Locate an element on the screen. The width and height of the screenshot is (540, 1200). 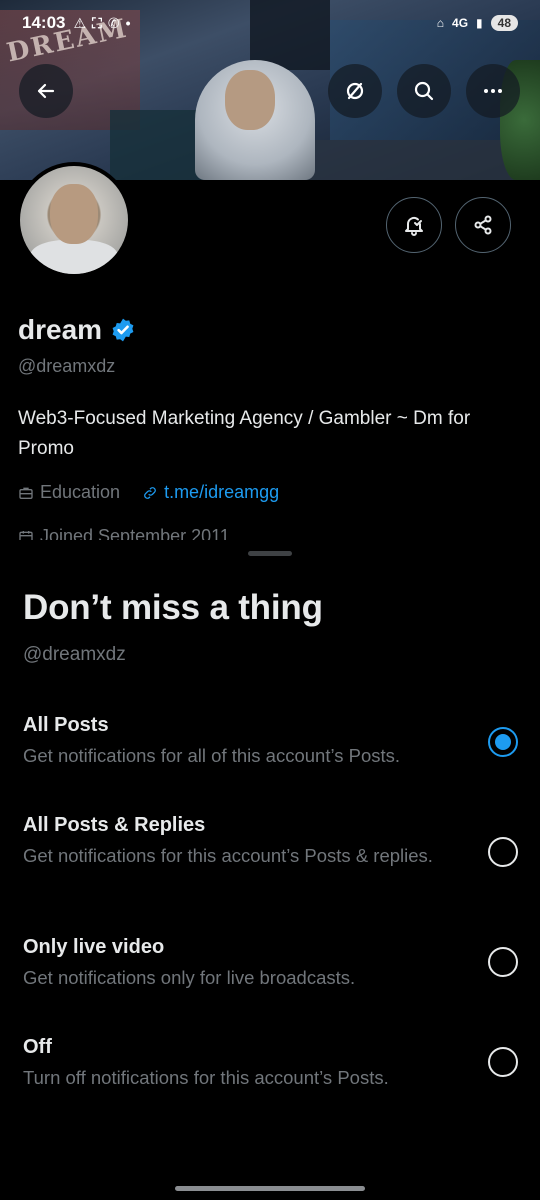
avatar-face is located at coordinates (74, 214).